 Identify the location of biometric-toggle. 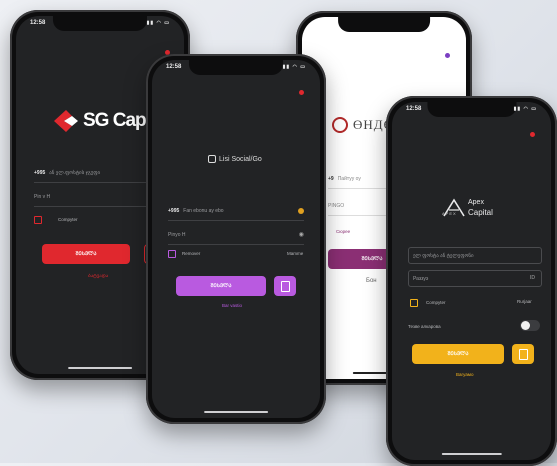
(530, 325).